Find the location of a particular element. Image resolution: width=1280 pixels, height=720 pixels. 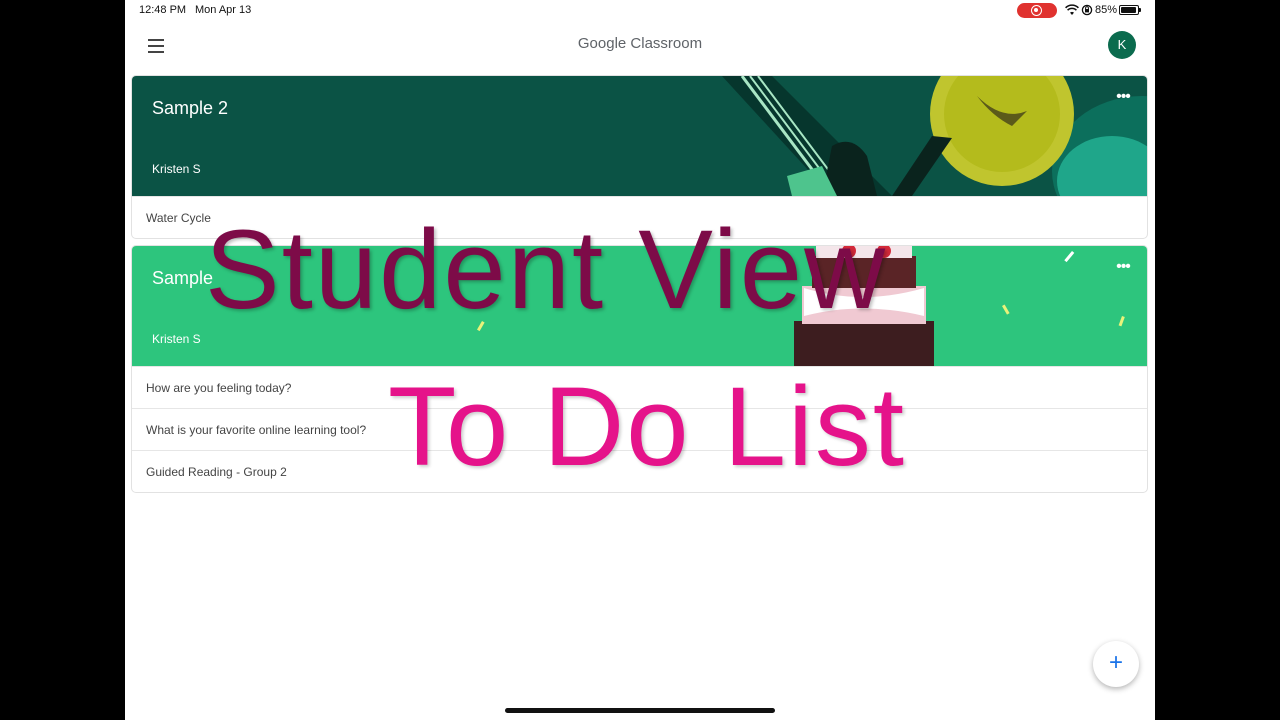

add-class-button: + is located at coordinates (1116, 664).